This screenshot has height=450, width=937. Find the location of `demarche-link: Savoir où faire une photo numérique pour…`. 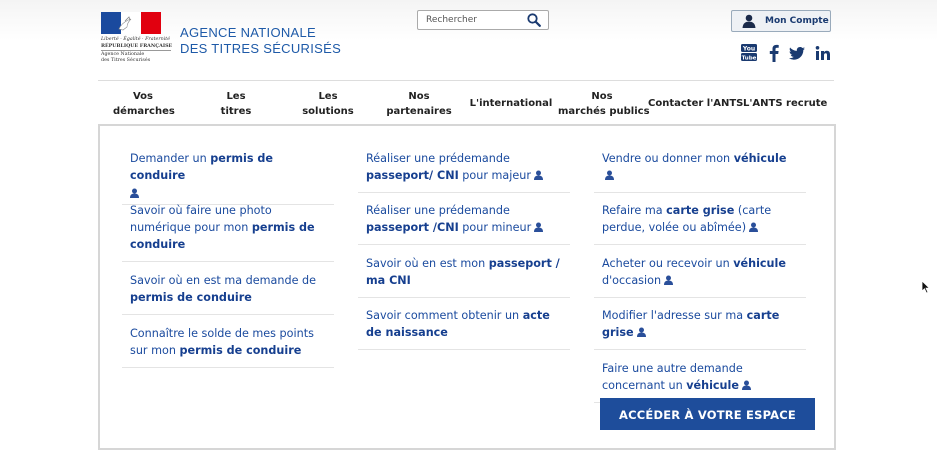

demarche-link: Savoir où faire une photo numérique pour… is located at coordinates (228, 230).